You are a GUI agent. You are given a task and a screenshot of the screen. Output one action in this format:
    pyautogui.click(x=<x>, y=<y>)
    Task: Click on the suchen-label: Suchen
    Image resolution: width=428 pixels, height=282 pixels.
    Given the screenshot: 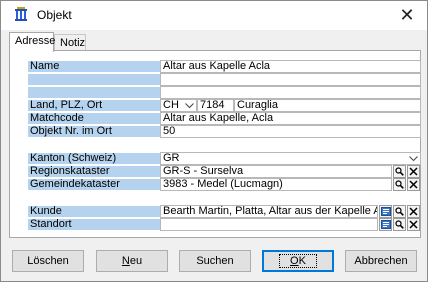 What is the action you would take?
    pyautogui.click(x=215, y=261)
    